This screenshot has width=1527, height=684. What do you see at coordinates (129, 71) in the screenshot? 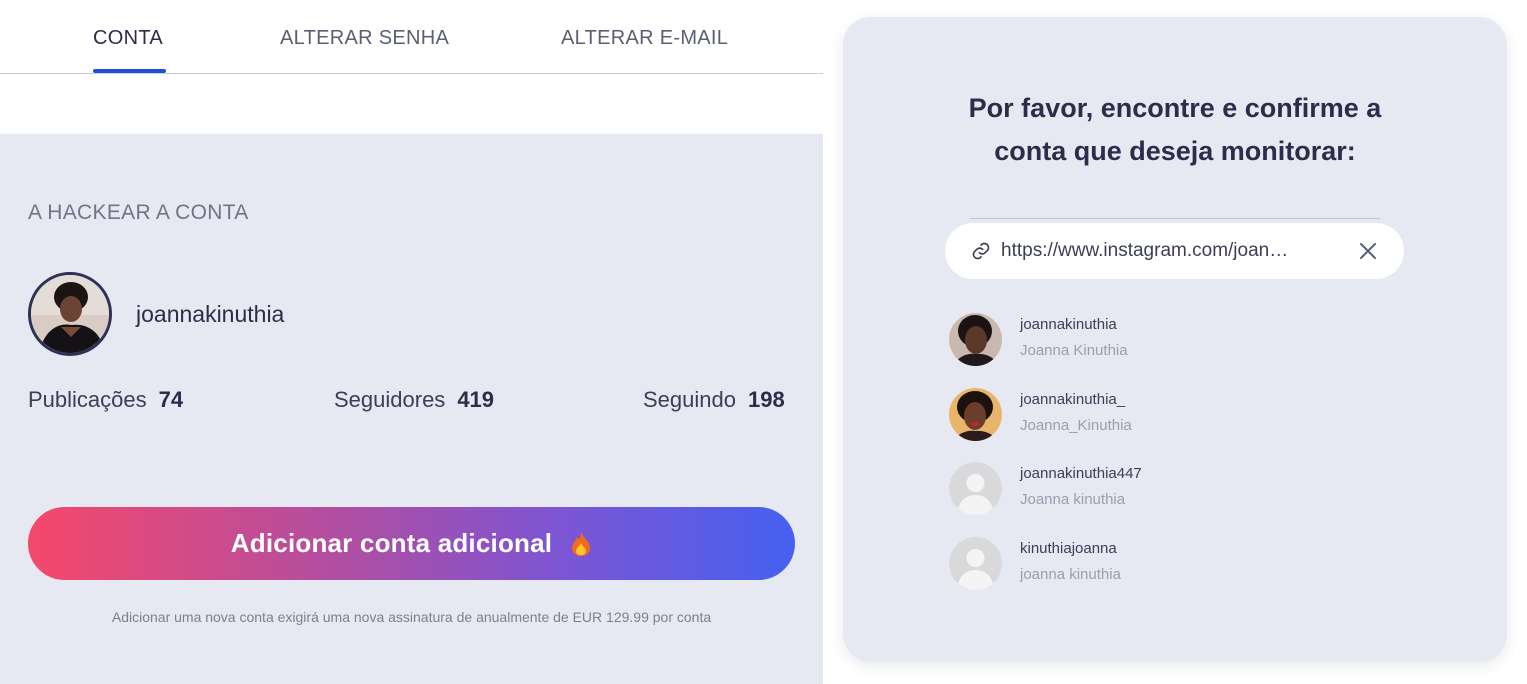
I see `active-tab-indicator` at bounding box center [129, 71].